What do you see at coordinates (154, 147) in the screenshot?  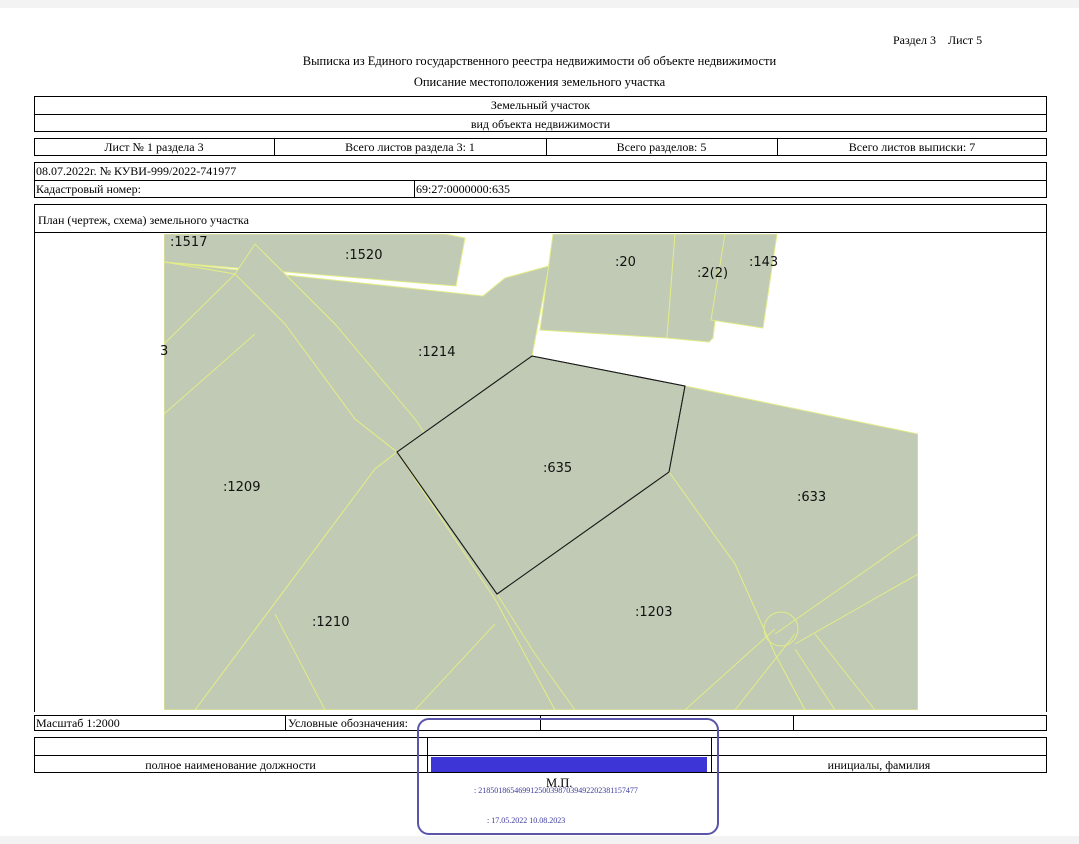 I see `sheet-of-section: Лист № 1 раздела 3` at bounding box center [154, 147].